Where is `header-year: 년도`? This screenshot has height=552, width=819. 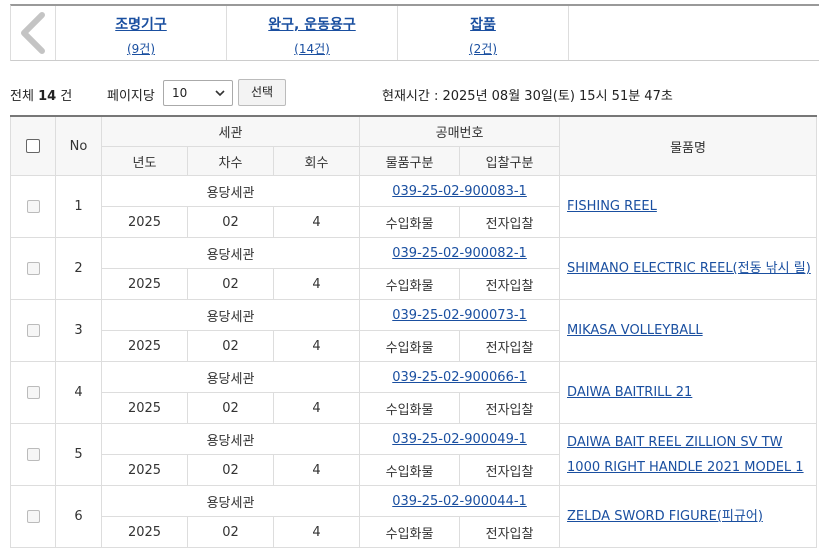
header-year: 년도 is located at coordinates (144, 161).